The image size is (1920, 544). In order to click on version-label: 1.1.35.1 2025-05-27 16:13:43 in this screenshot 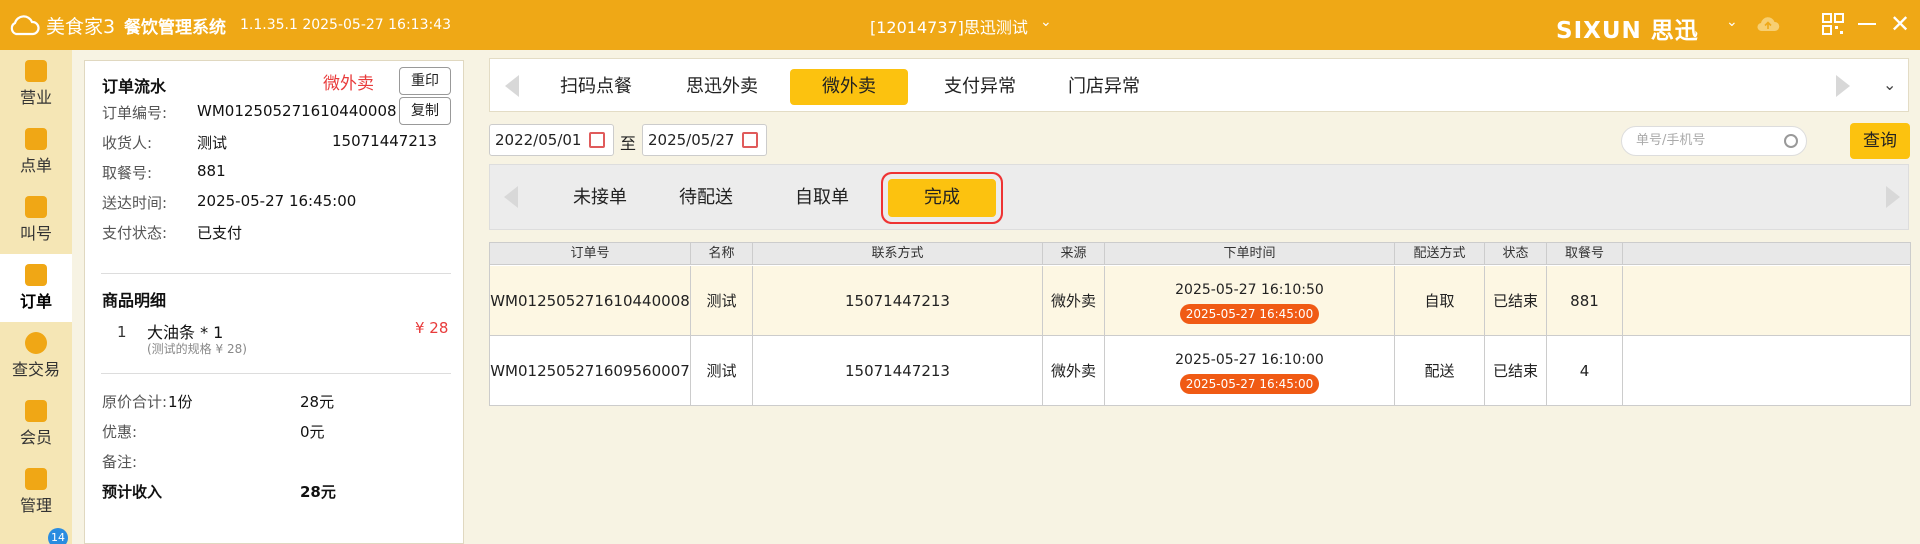, I will do `click(346, 25)`.